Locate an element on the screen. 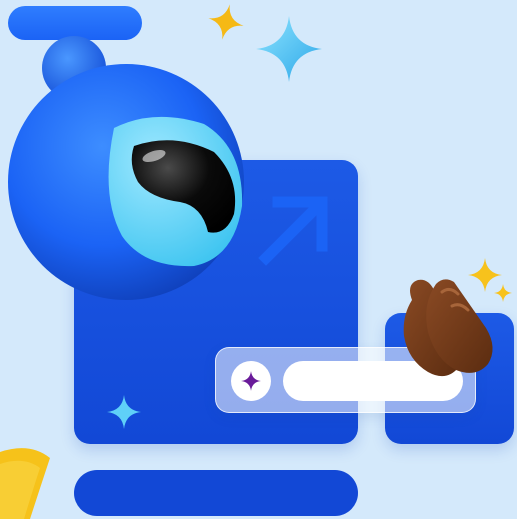 The width and height of the screenshot is (517, 519). gold-sparkle-small-icon is located at coordinates (503, 293).